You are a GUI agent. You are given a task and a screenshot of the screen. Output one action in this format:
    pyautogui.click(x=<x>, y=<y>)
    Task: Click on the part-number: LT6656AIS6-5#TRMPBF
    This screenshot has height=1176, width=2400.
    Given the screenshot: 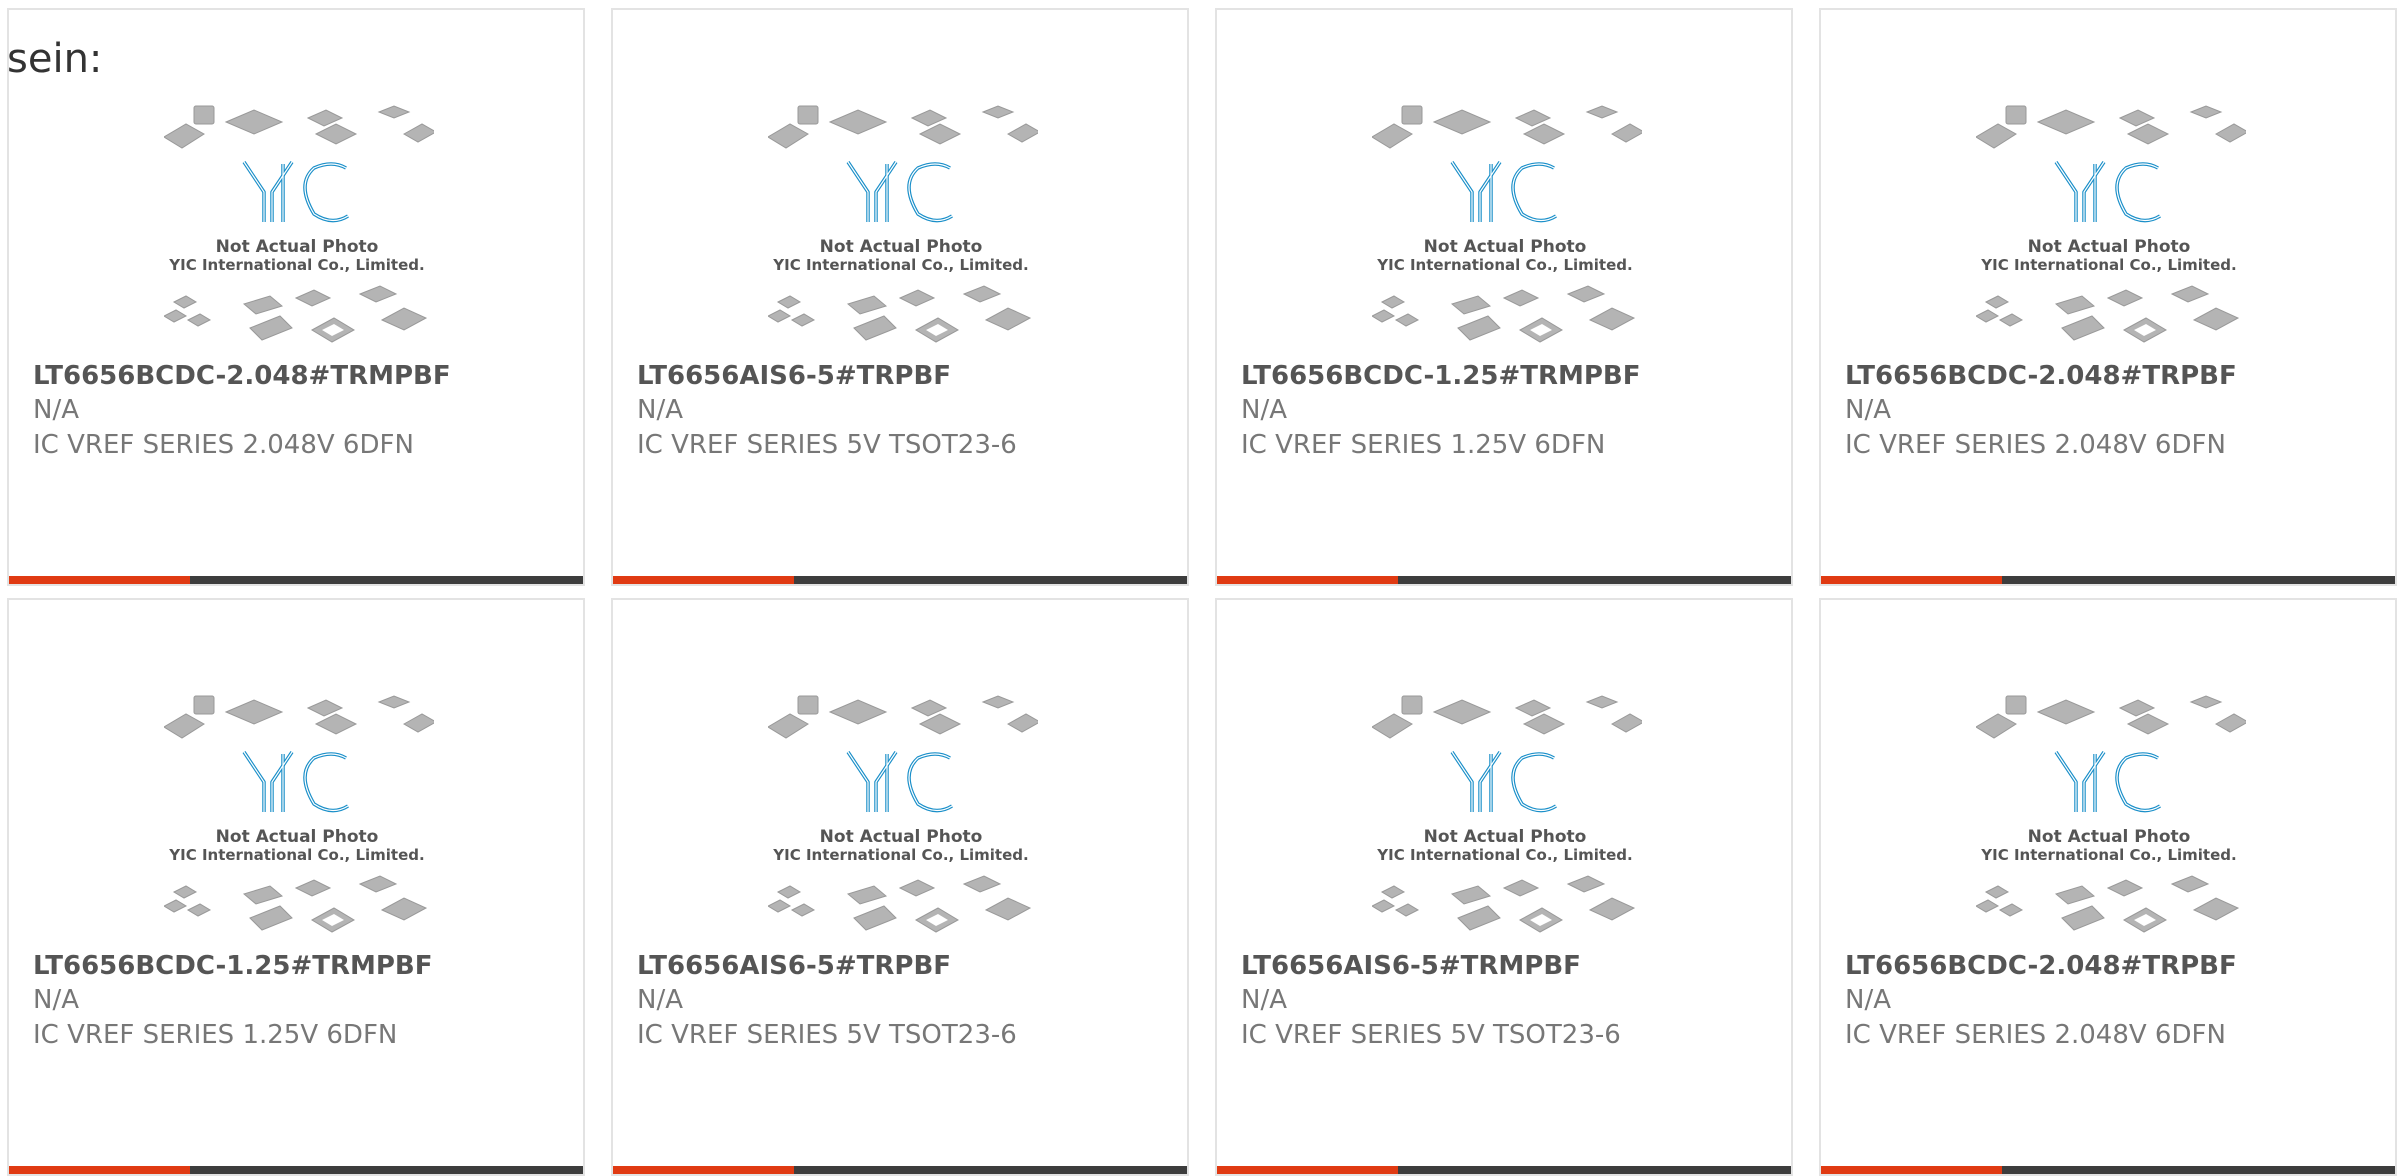 What is the action you would take?
    pyautogui.click(x=1411, y=966)
    